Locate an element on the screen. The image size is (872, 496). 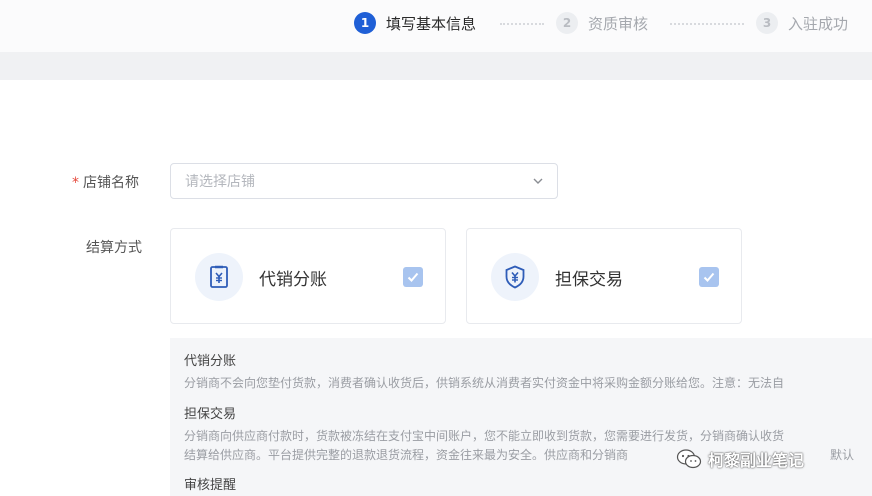
guarantee-checkbox is located at coordinates (709, 277).